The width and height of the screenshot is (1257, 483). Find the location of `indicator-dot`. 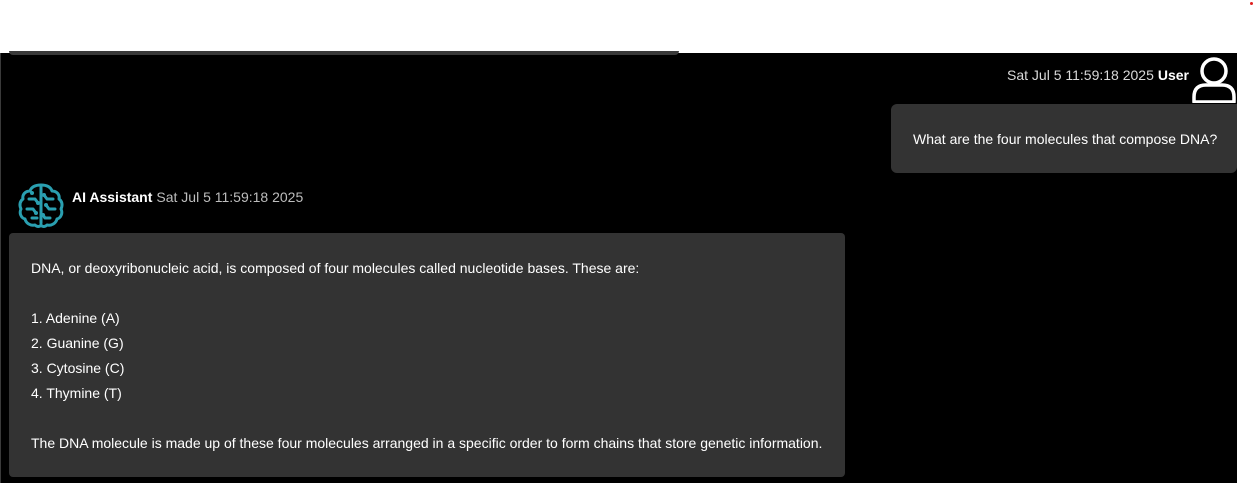

indicator-dot is located at coordinates (1251, 3).